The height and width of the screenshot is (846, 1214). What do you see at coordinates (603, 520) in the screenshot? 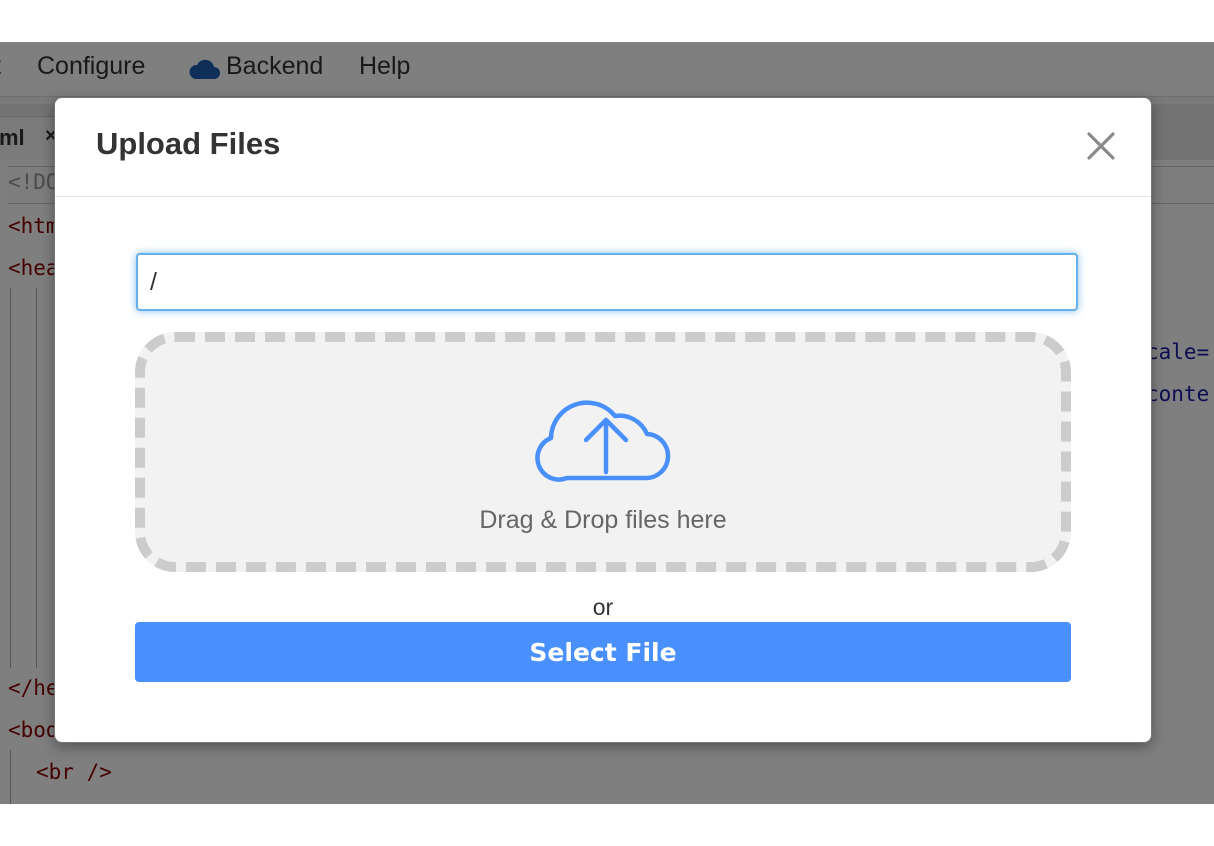
I see `drop-zone-label: Drag & Drop files here` at bounding box center [603, 520].